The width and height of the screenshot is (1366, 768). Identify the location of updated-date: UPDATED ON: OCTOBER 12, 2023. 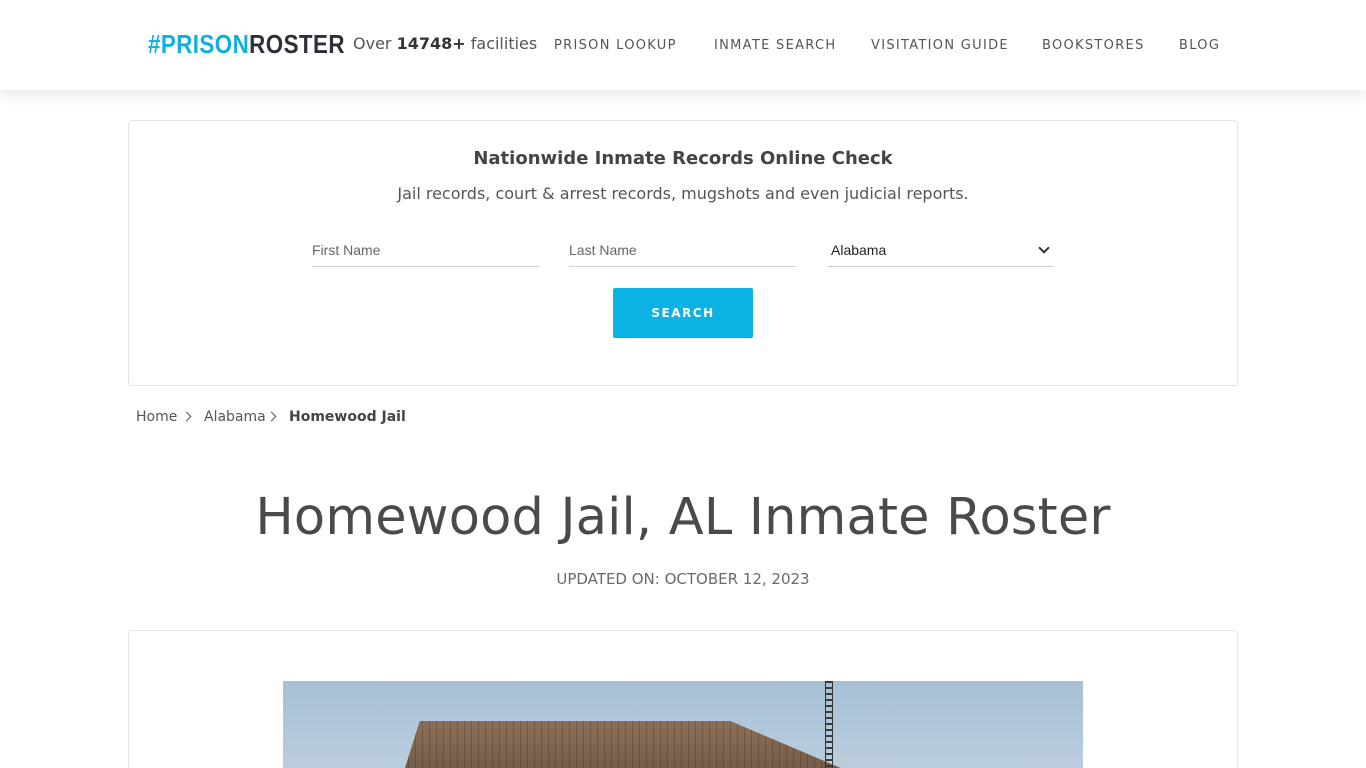
(683, 579).